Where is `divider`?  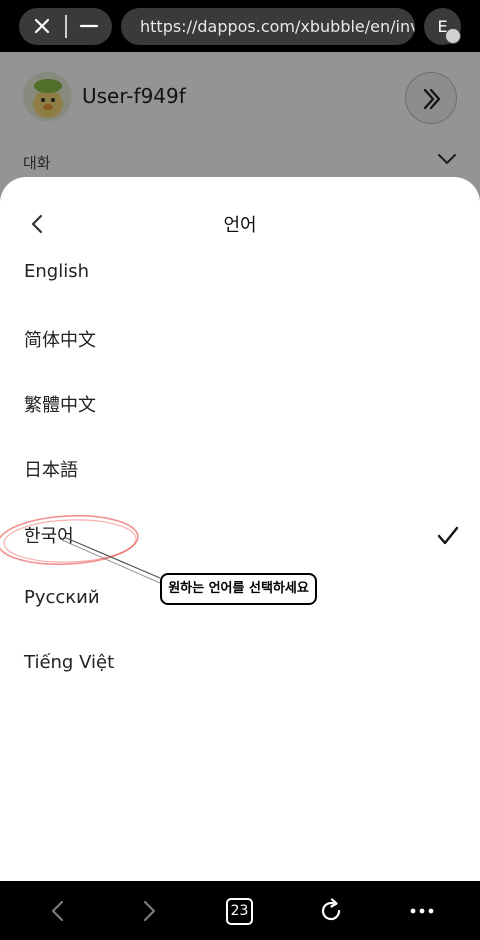 divider is located at coordinates (66, 26).